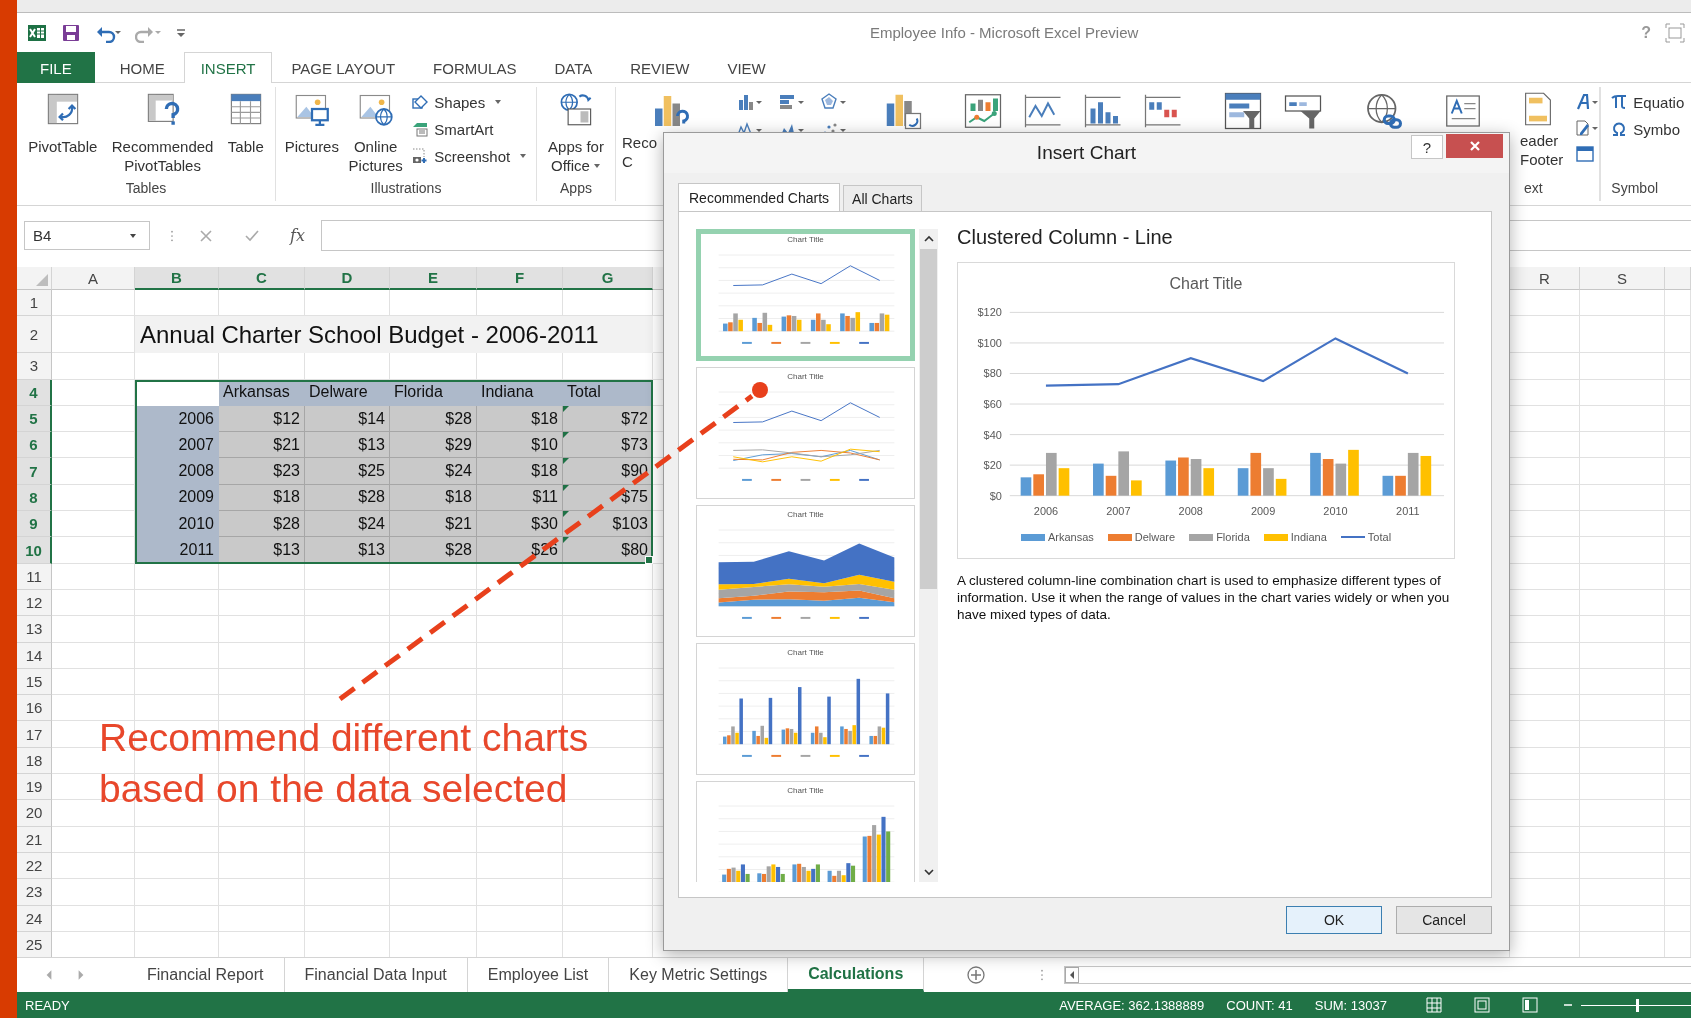  I want to click on ribbon-tab: HOME, so click(142, 67).